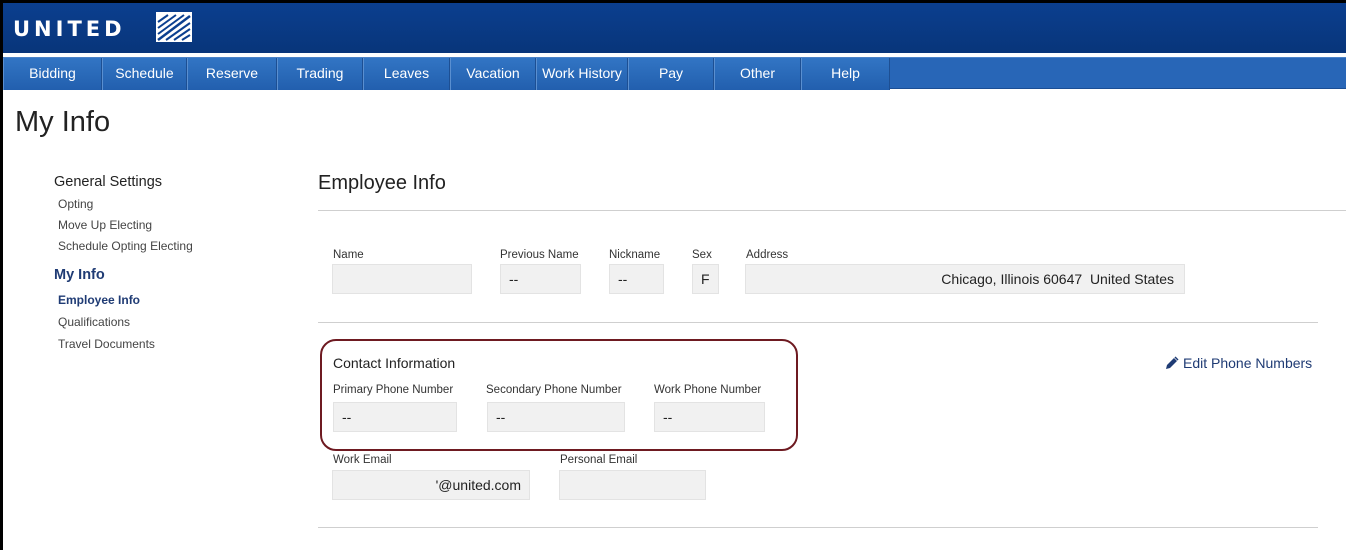 The image size is (1346, 550). Describe the element at coordinates (1248, 363) in the screenshot. I see `edit-phone-numbers-label: Edit Phone Numbers` at that location.